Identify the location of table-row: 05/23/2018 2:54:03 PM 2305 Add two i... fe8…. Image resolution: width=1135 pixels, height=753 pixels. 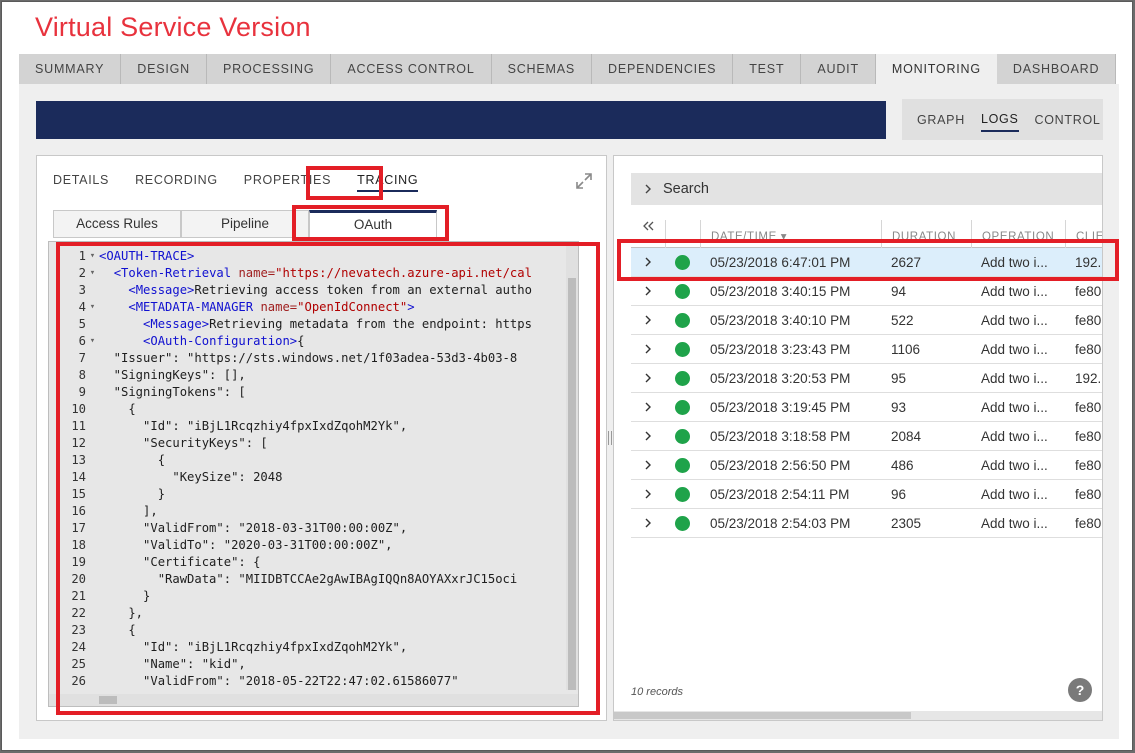
(866, 523).